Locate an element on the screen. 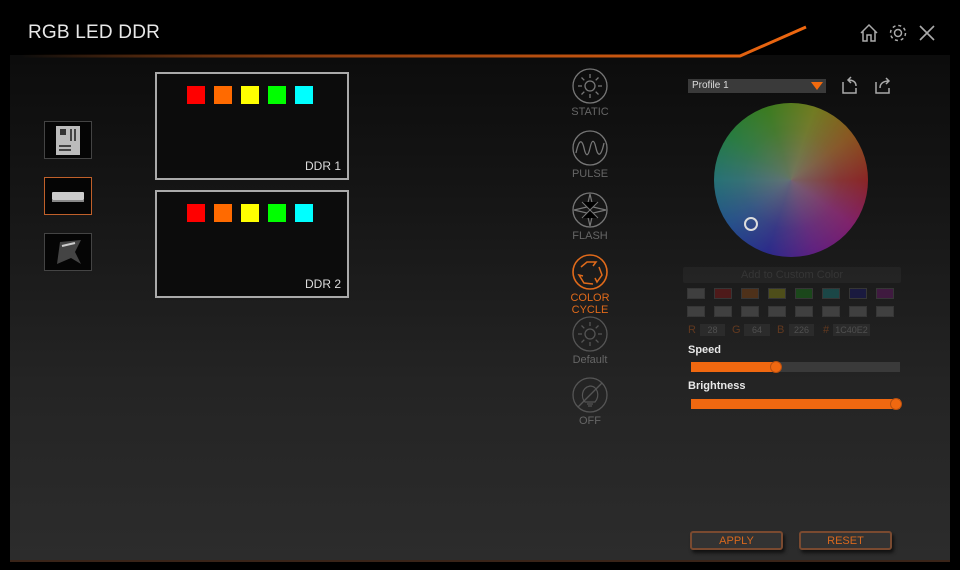 The image size is (960, 570). mode-label: OFF is located at coordinates (590, 421).